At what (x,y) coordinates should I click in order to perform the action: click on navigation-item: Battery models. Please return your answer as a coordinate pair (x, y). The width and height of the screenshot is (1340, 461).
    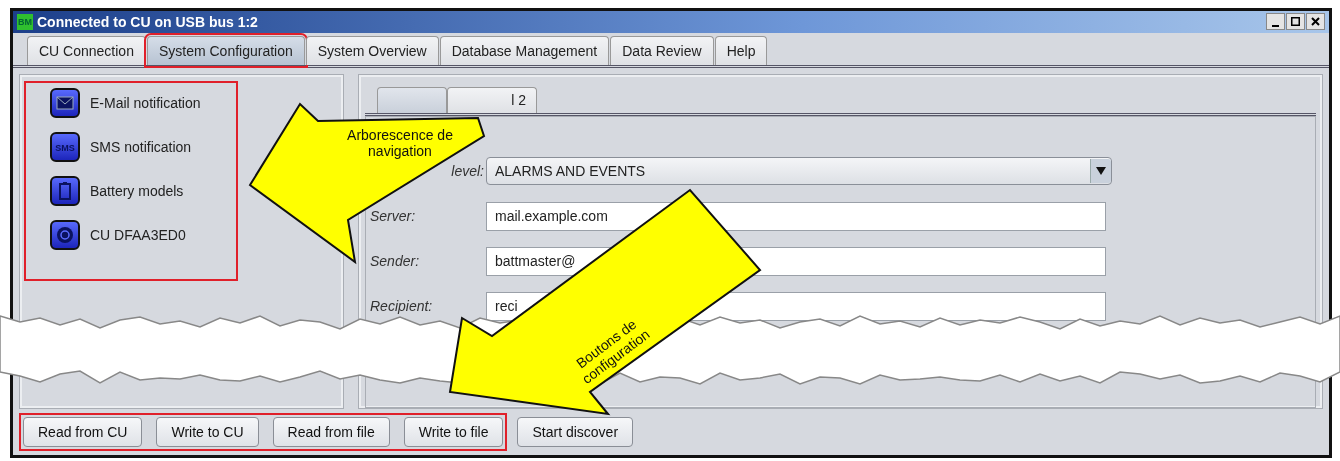
    Looking at the image, I should click on (137, 190).